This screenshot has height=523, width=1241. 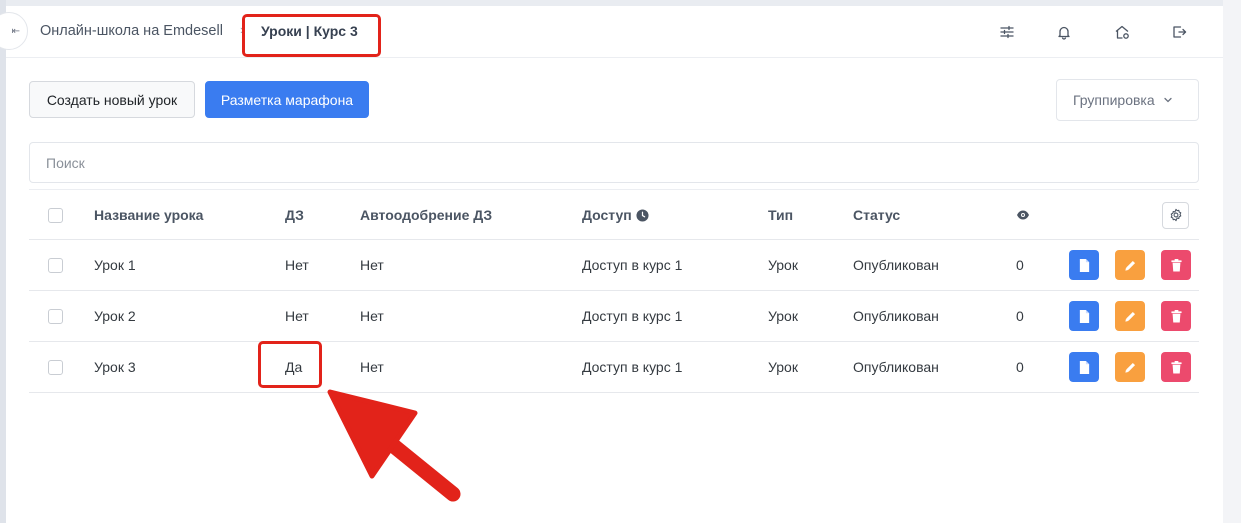 I want to click on marathon-layout-button: Разметка марафона, so click(x=287, y=99).